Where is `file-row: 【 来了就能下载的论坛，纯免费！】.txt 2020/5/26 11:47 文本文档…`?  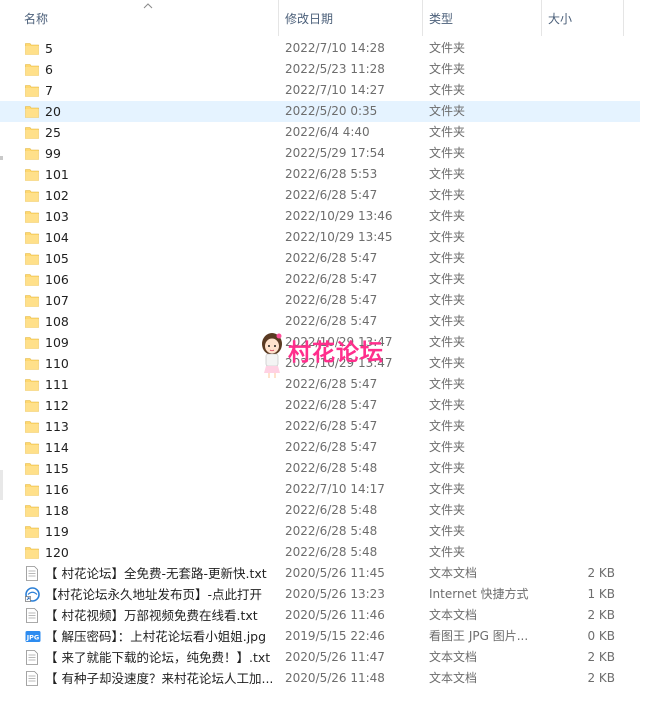
file-row: 【 来了就能下载的论坛，纯免费！】.txt 2020/5/26 11:47 文本文档… is located at coordinates (320, 657).